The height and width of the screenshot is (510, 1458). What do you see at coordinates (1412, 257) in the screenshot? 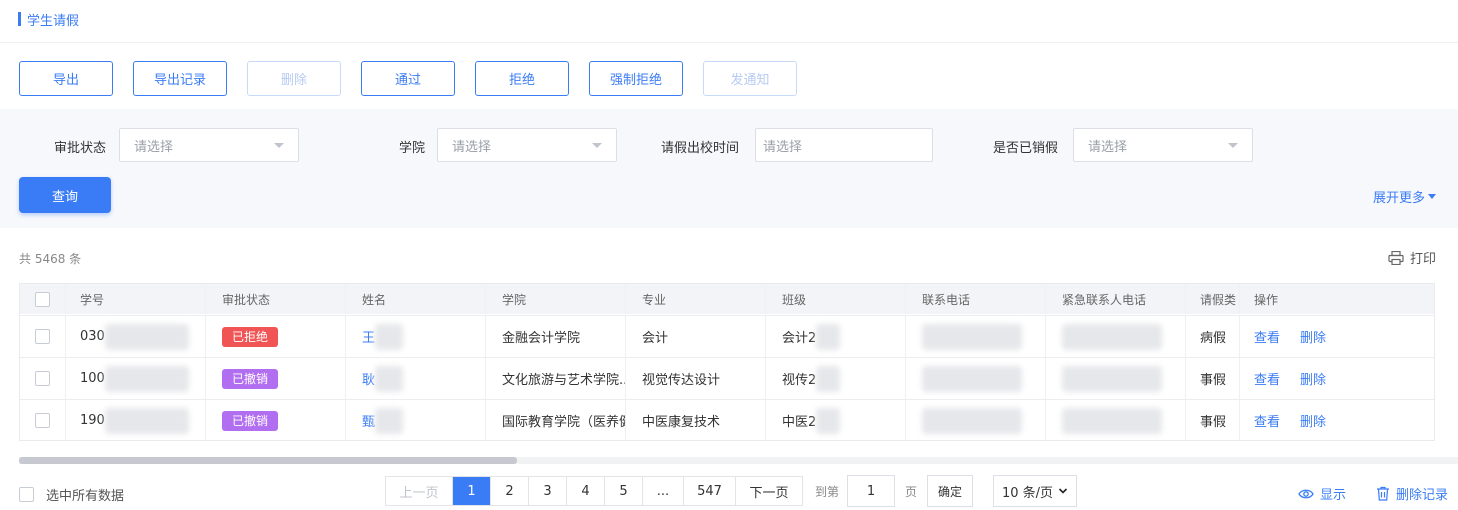
I see `print-button: 打印` at bounding box center [1412, 257].